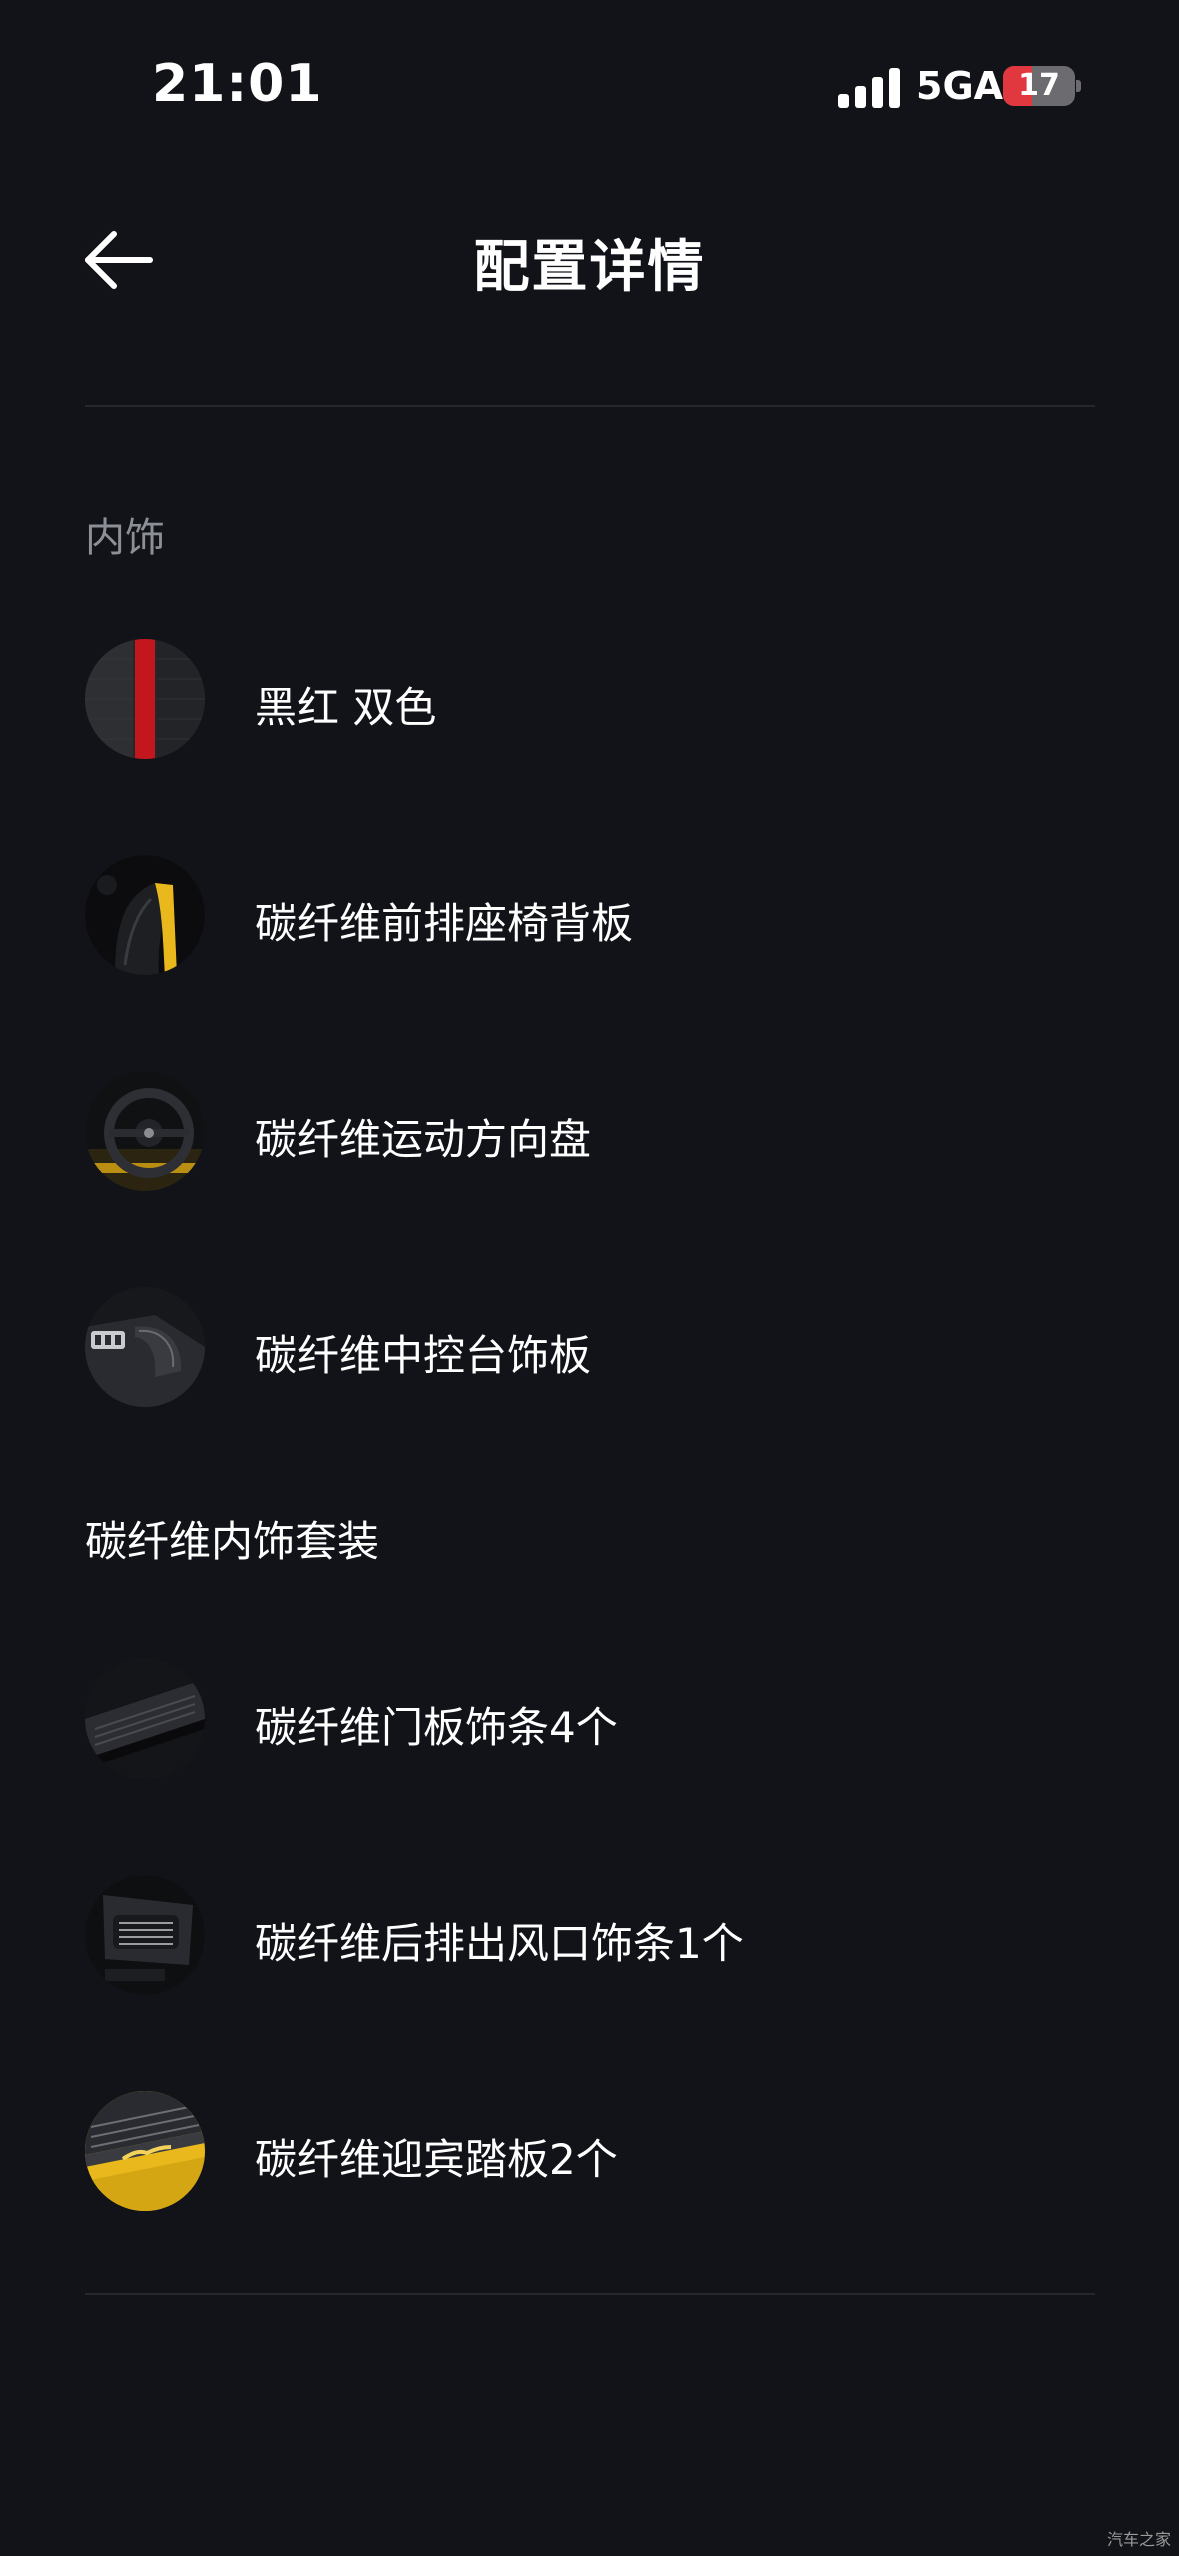 The image size is (1179, 2556). I want to click on list-item-color: 黑红 双色, so click(590, 699).